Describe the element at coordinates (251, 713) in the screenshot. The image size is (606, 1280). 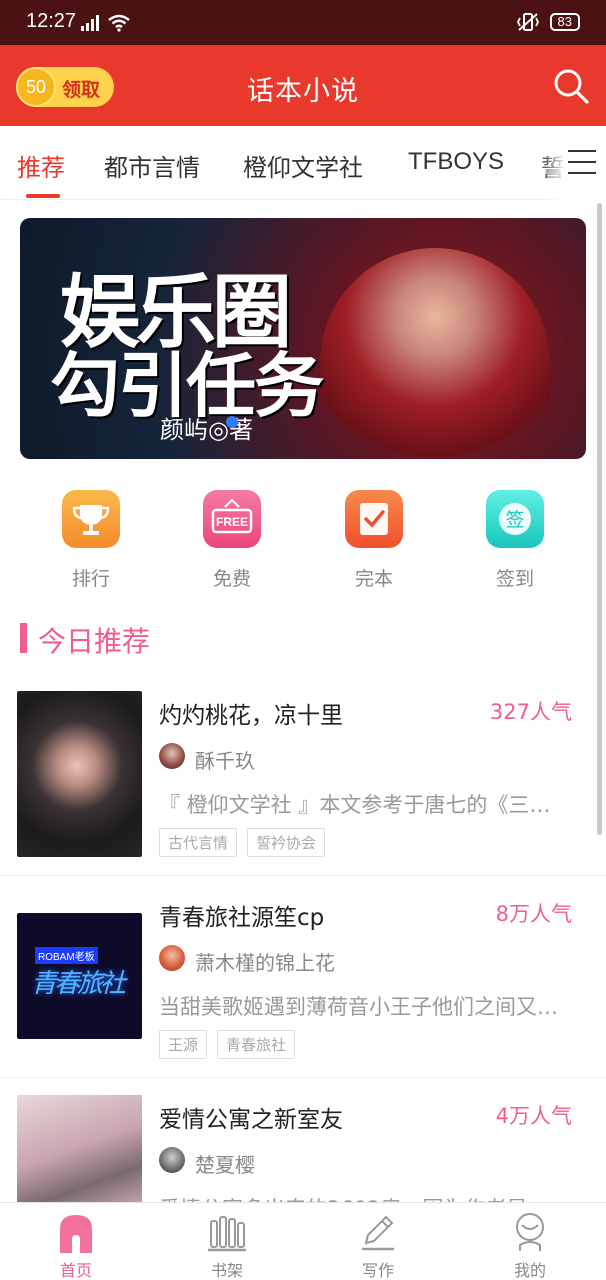
I see `book-title: 灼灼桃花，凉十里` at that location.